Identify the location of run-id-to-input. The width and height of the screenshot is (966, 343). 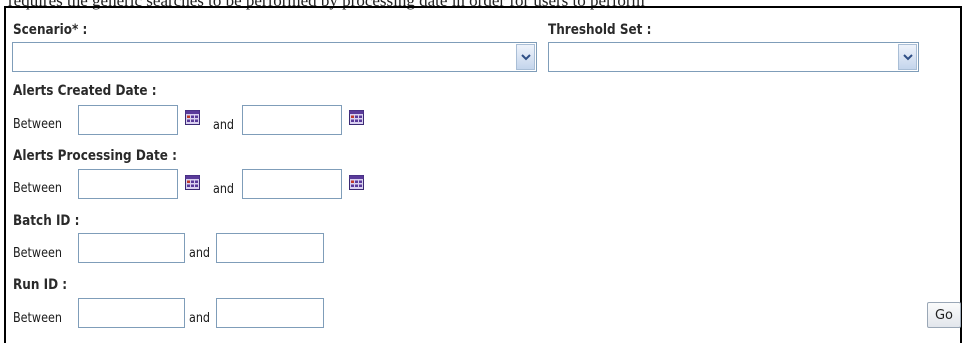
(270, 313).